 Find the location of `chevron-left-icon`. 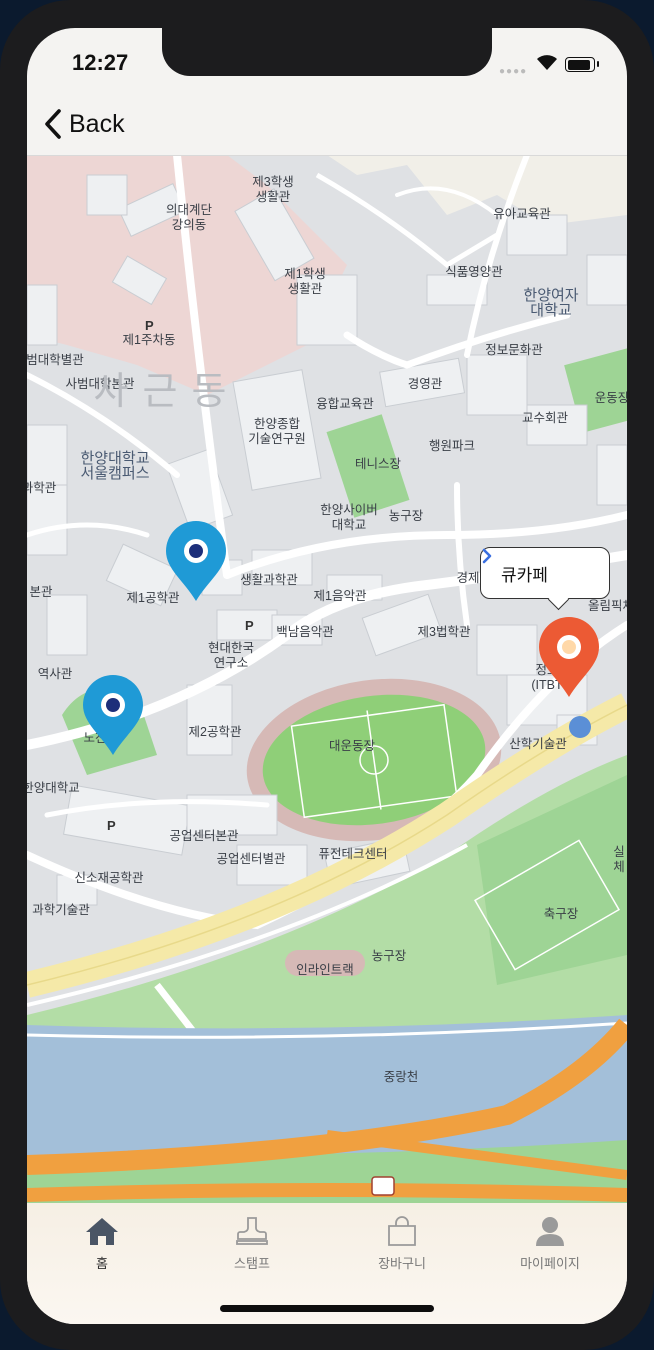

chevron-left-icon is located at coordinates (53, 124).